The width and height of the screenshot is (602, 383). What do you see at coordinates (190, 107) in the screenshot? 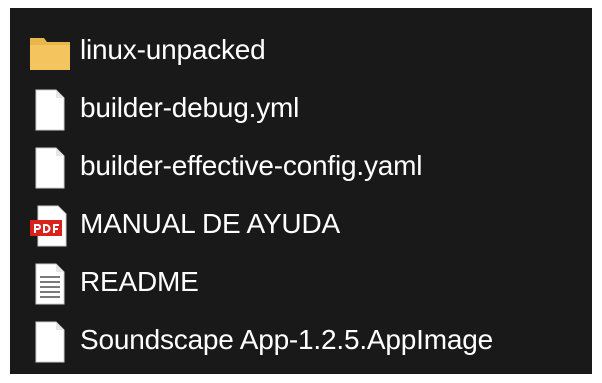
I see `file-name: builder-debug.yml` at bounding box center [190, 107].